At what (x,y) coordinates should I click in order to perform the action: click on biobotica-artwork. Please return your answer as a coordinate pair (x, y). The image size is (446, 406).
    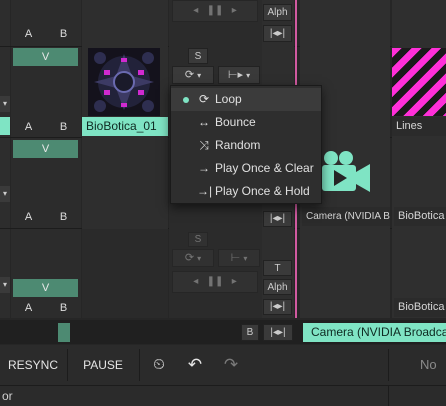
    Looking at the image, I should click on (124, 82).